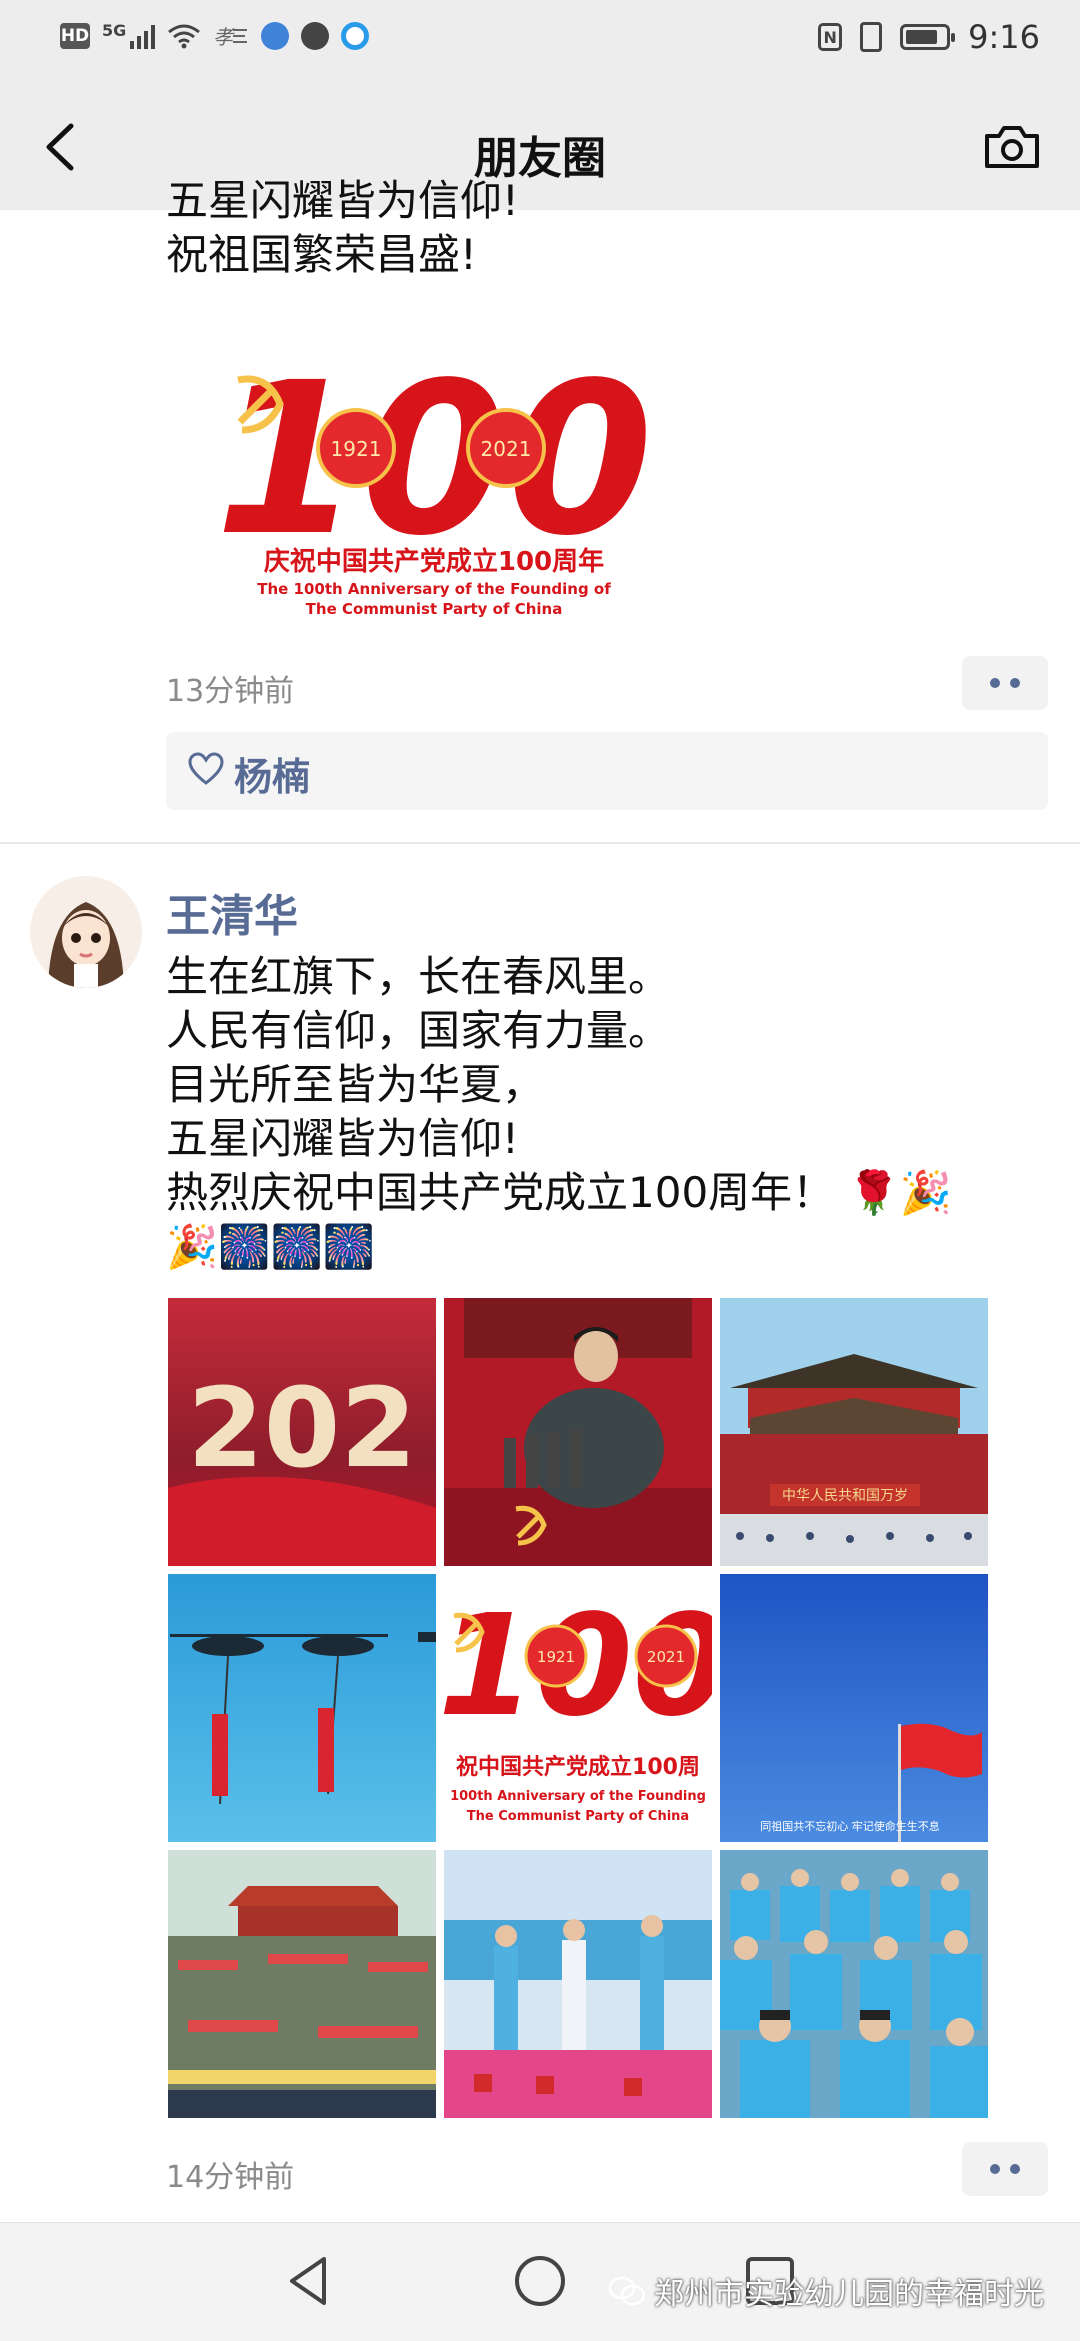 This screenshot has width=1080, height=2341. I want to click on account-watermark: 郑州市实验幼儿园的幸福时光, so click(826, 2291).